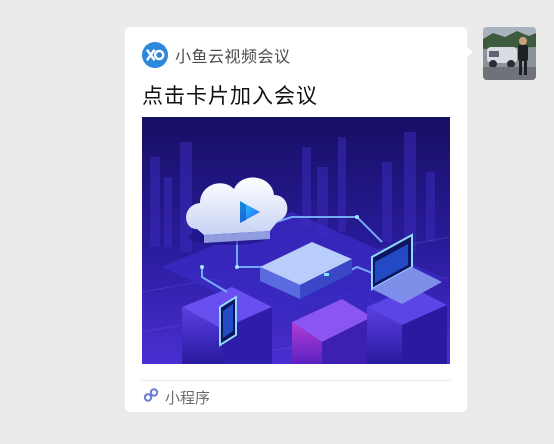 This screenshot has height=444, width=554. I want to click on message-bubble-tail, so click(469, 52).